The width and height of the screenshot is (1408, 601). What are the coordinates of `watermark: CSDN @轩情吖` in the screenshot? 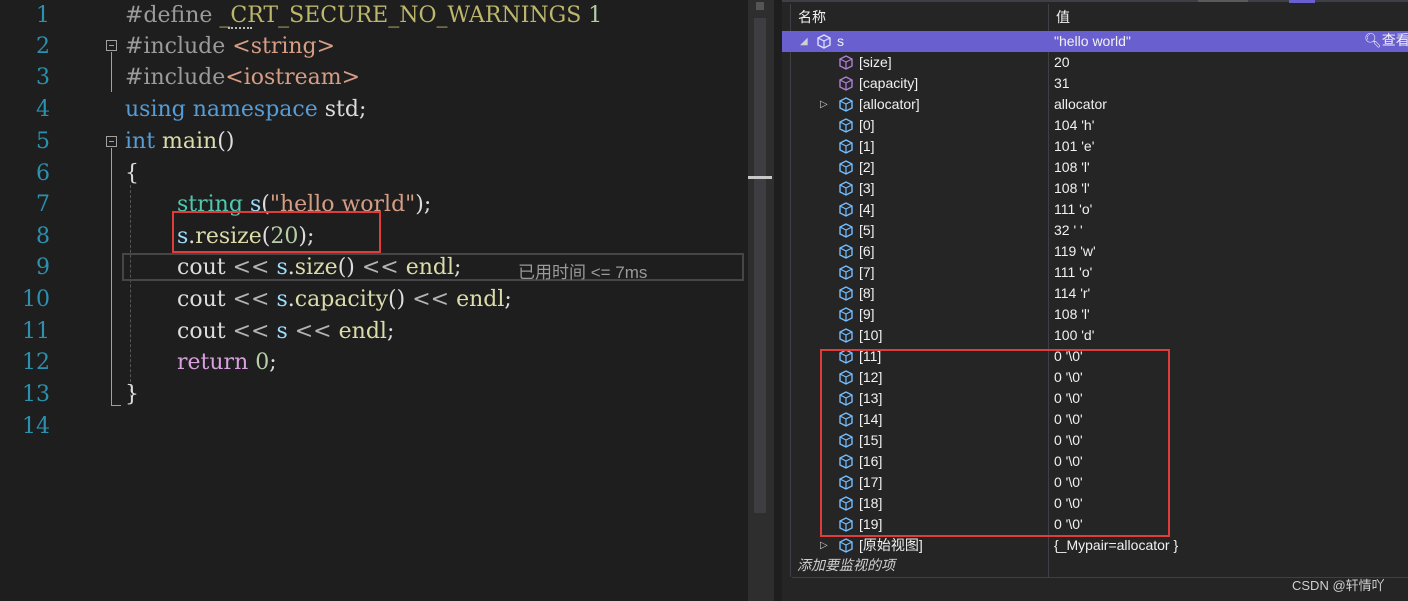 It's located at (1338, 585).